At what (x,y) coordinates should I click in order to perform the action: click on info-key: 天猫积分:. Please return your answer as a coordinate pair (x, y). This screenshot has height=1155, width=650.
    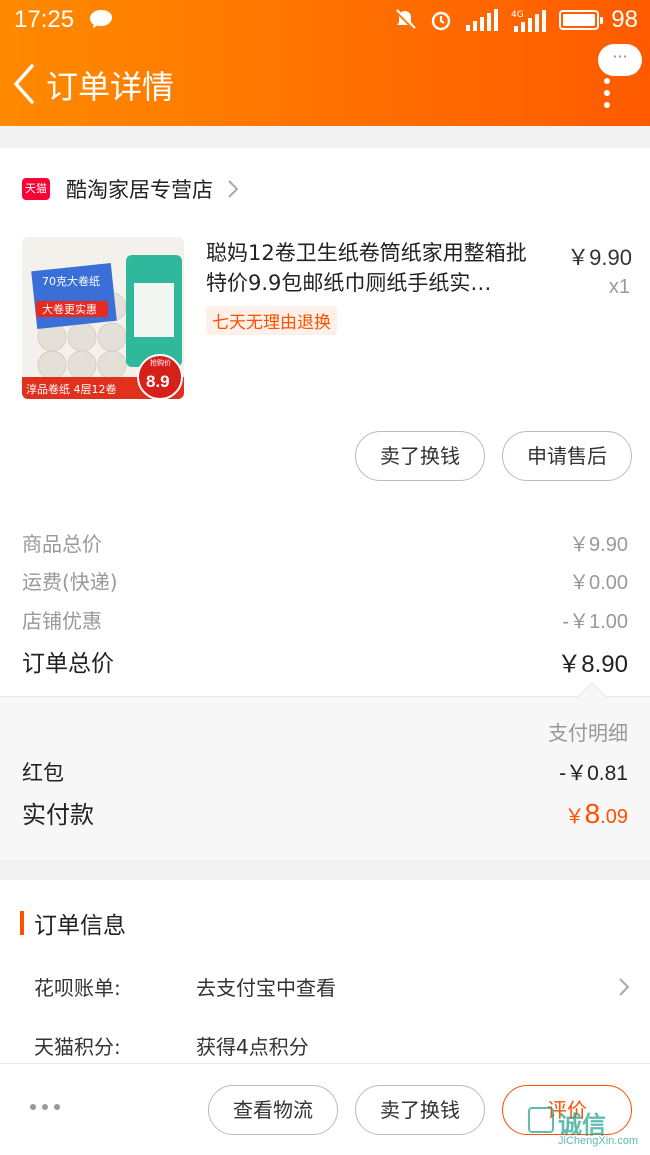
    Looking at the image, I should click on (77, 1047).